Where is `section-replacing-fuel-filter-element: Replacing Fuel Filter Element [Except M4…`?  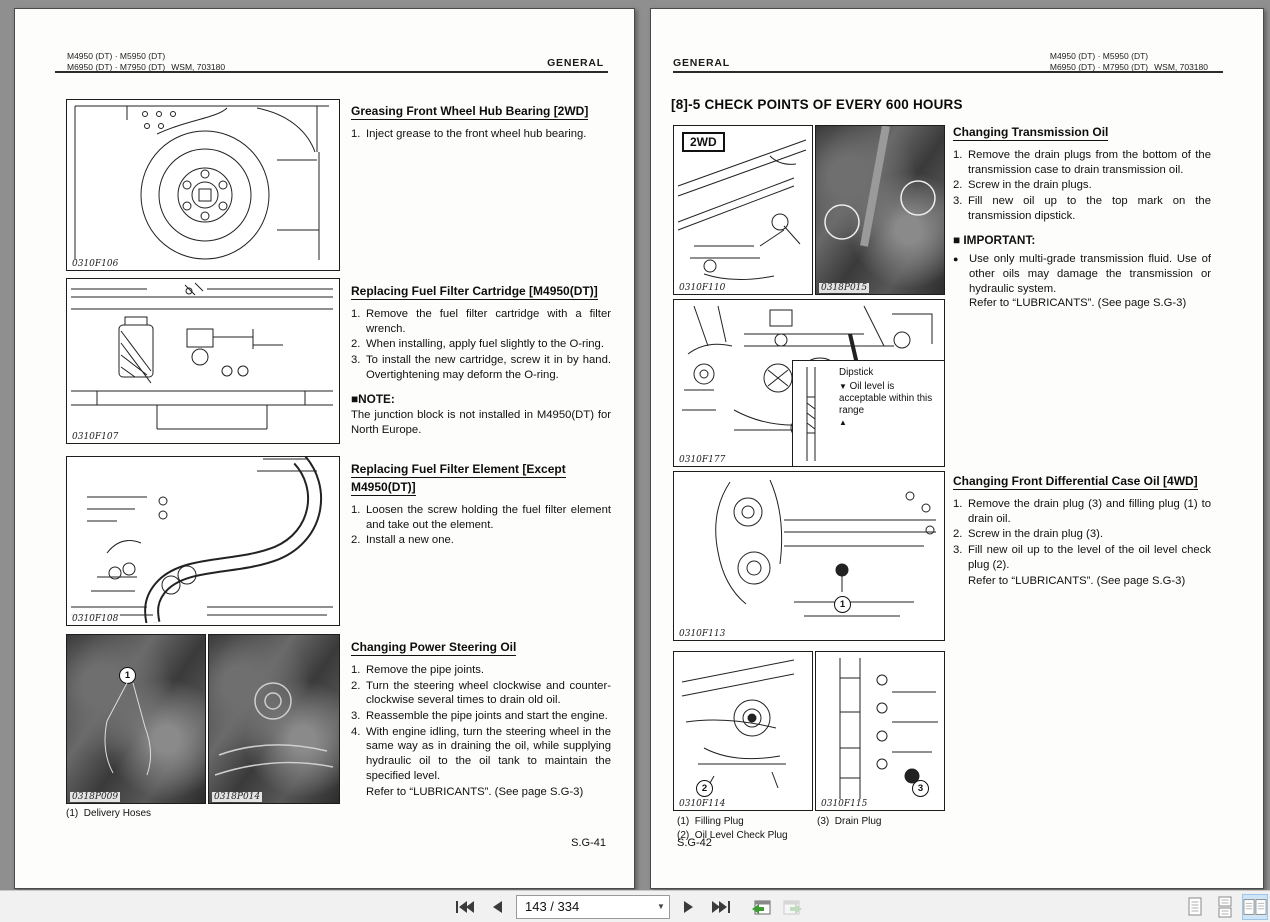
section-replacing-fuel-filter-element: Replacing Fuel Filter Element [Except M4… is located at coordinates (481, 504).